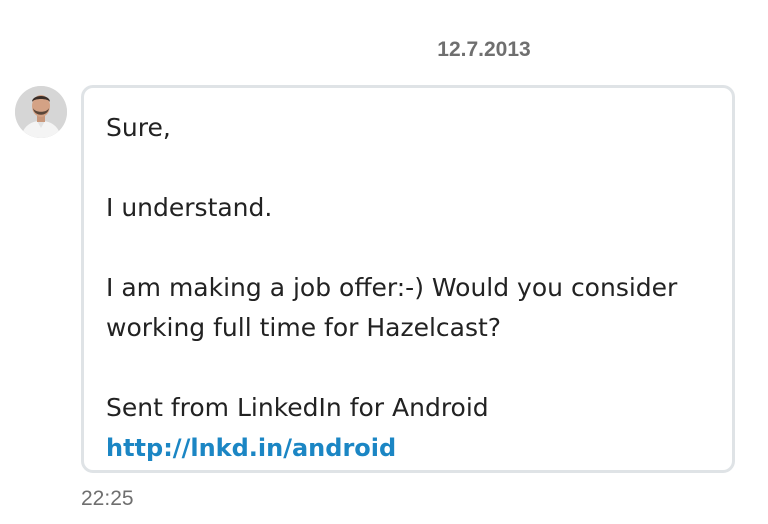 Image resolution: width=768 pixels, height=524 pixels. What do you see at coordinates (138, 127) in the screenshot?
I see `message-line: Sure,` at bounding box center [138, 127].